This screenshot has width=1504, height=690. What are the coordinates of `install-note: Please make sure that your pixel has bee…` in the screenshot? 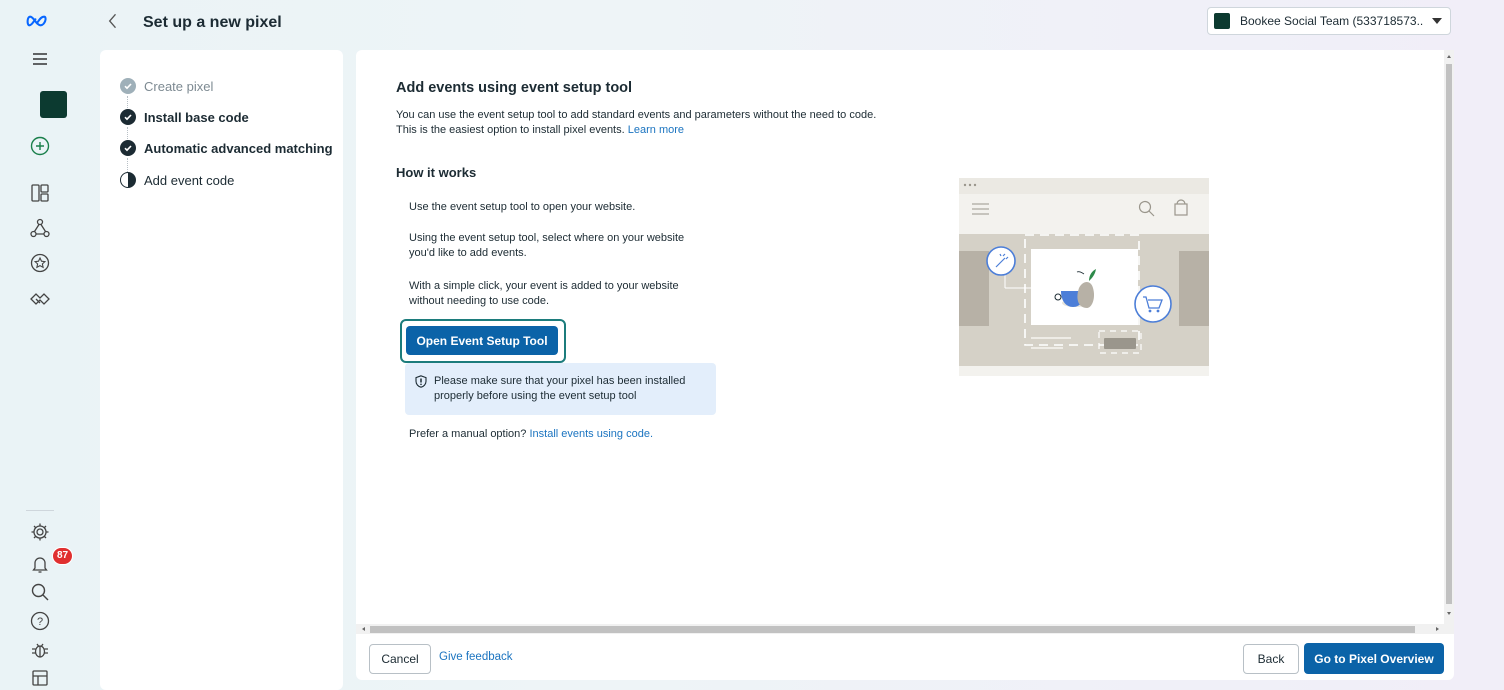 It's located at (560, 389).